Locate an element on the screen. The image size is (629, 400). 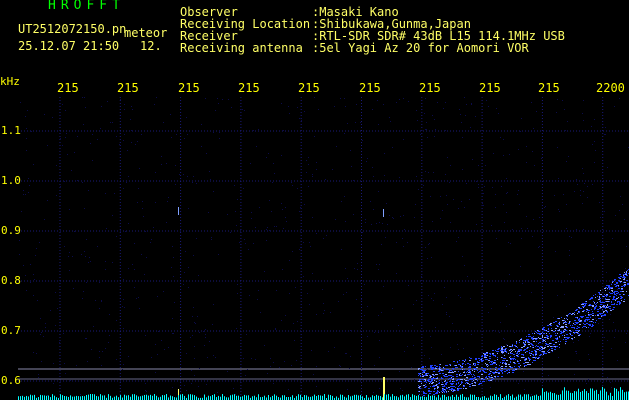
time-tick-1: 215 is located at coordinates (68, 88).